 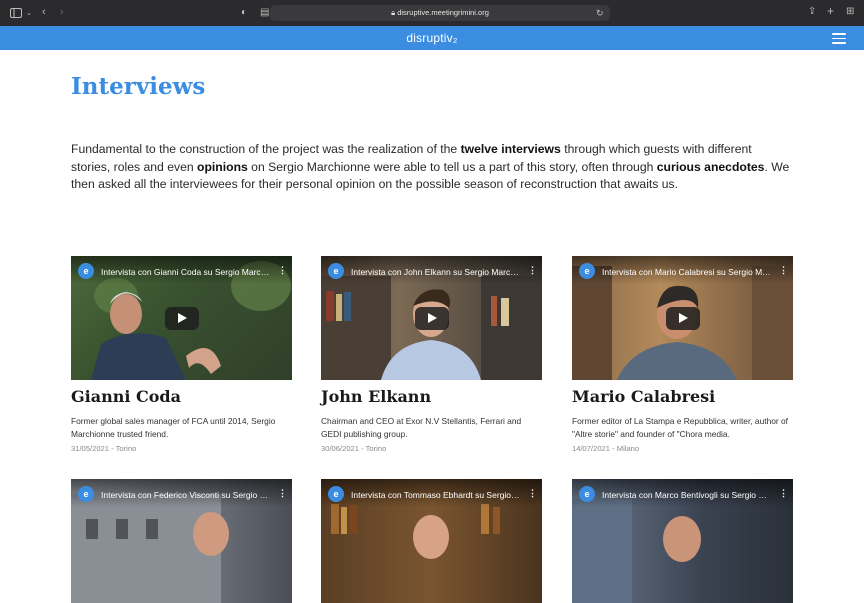 I want to click on privacy-shield-icon: ◐, so click(x=244, y=13).